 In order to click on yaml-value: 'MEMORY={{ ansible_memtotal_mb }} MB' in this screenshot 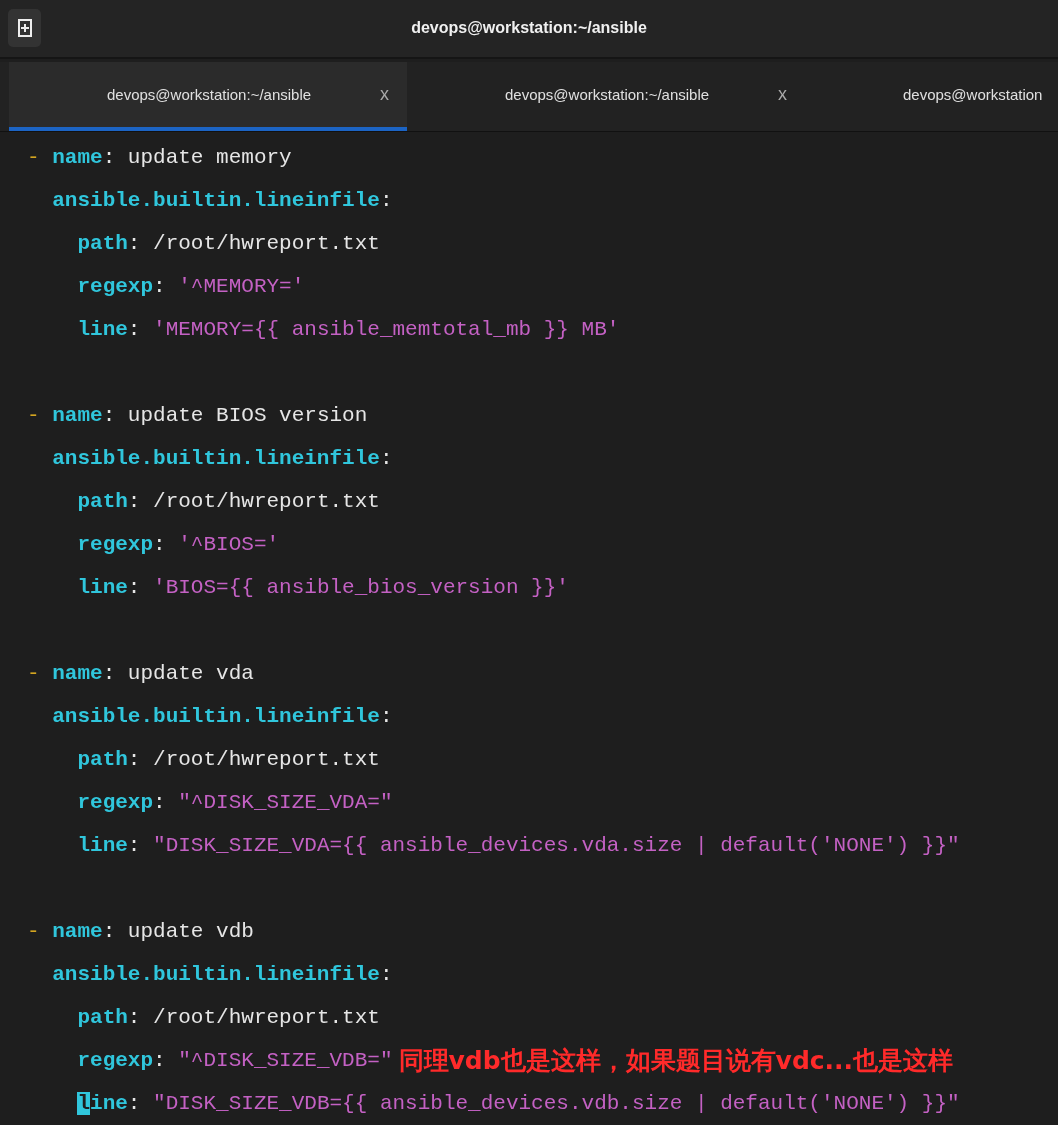, I will do `click(386, 330)`.